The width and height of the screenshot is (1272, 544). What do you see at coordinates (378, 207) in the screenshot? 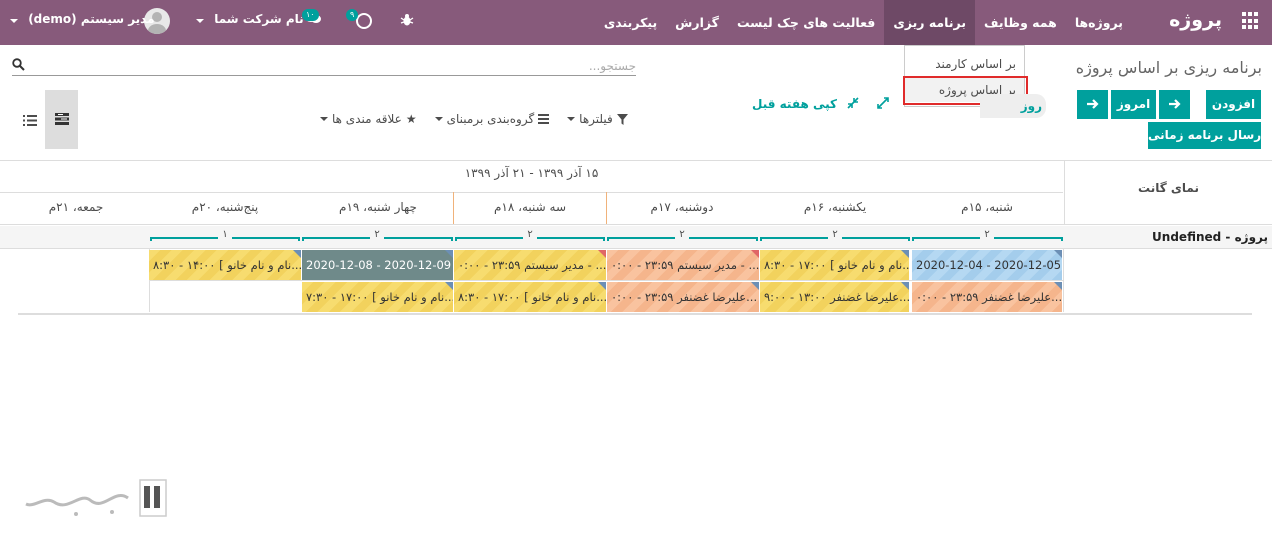
I see `gantt-day-header: چهار شنبه، ۱۹م` at bounding box center [378, 207].